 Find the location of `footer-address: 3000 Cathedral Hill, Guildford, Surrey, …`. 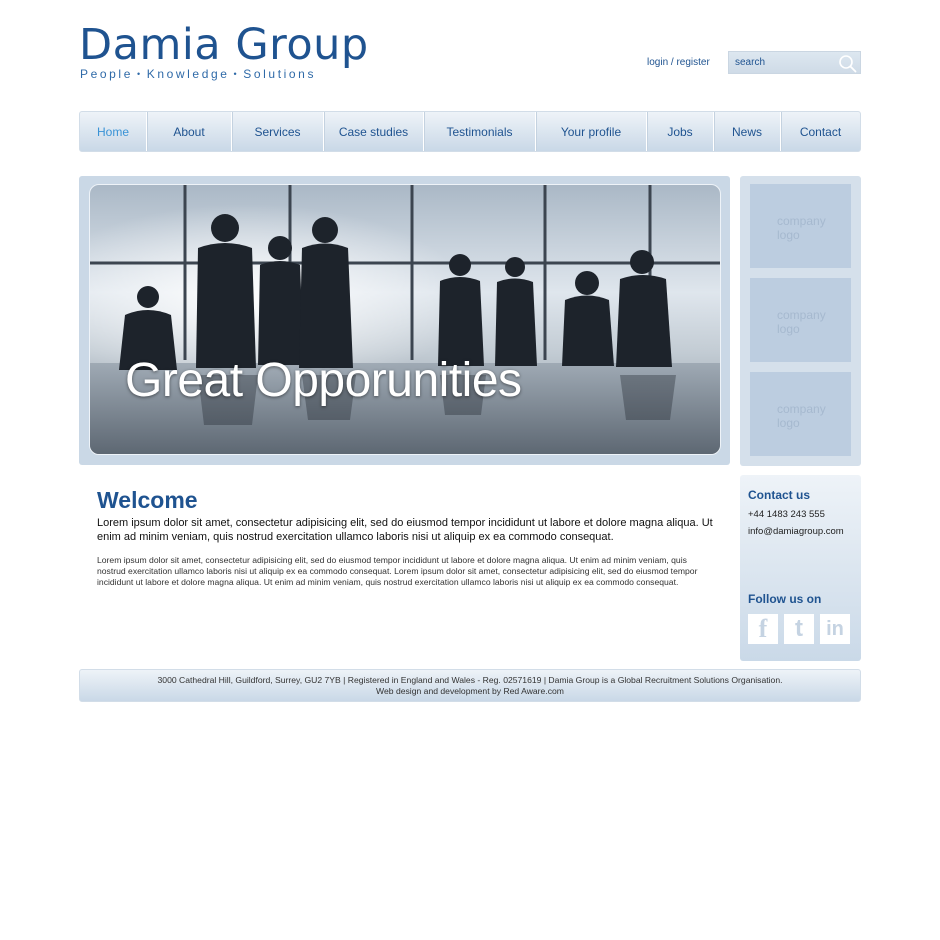

footer-address: 3000 Cathedral Hill, Guildford, Surrey, … is located at coordinates (470, 680).